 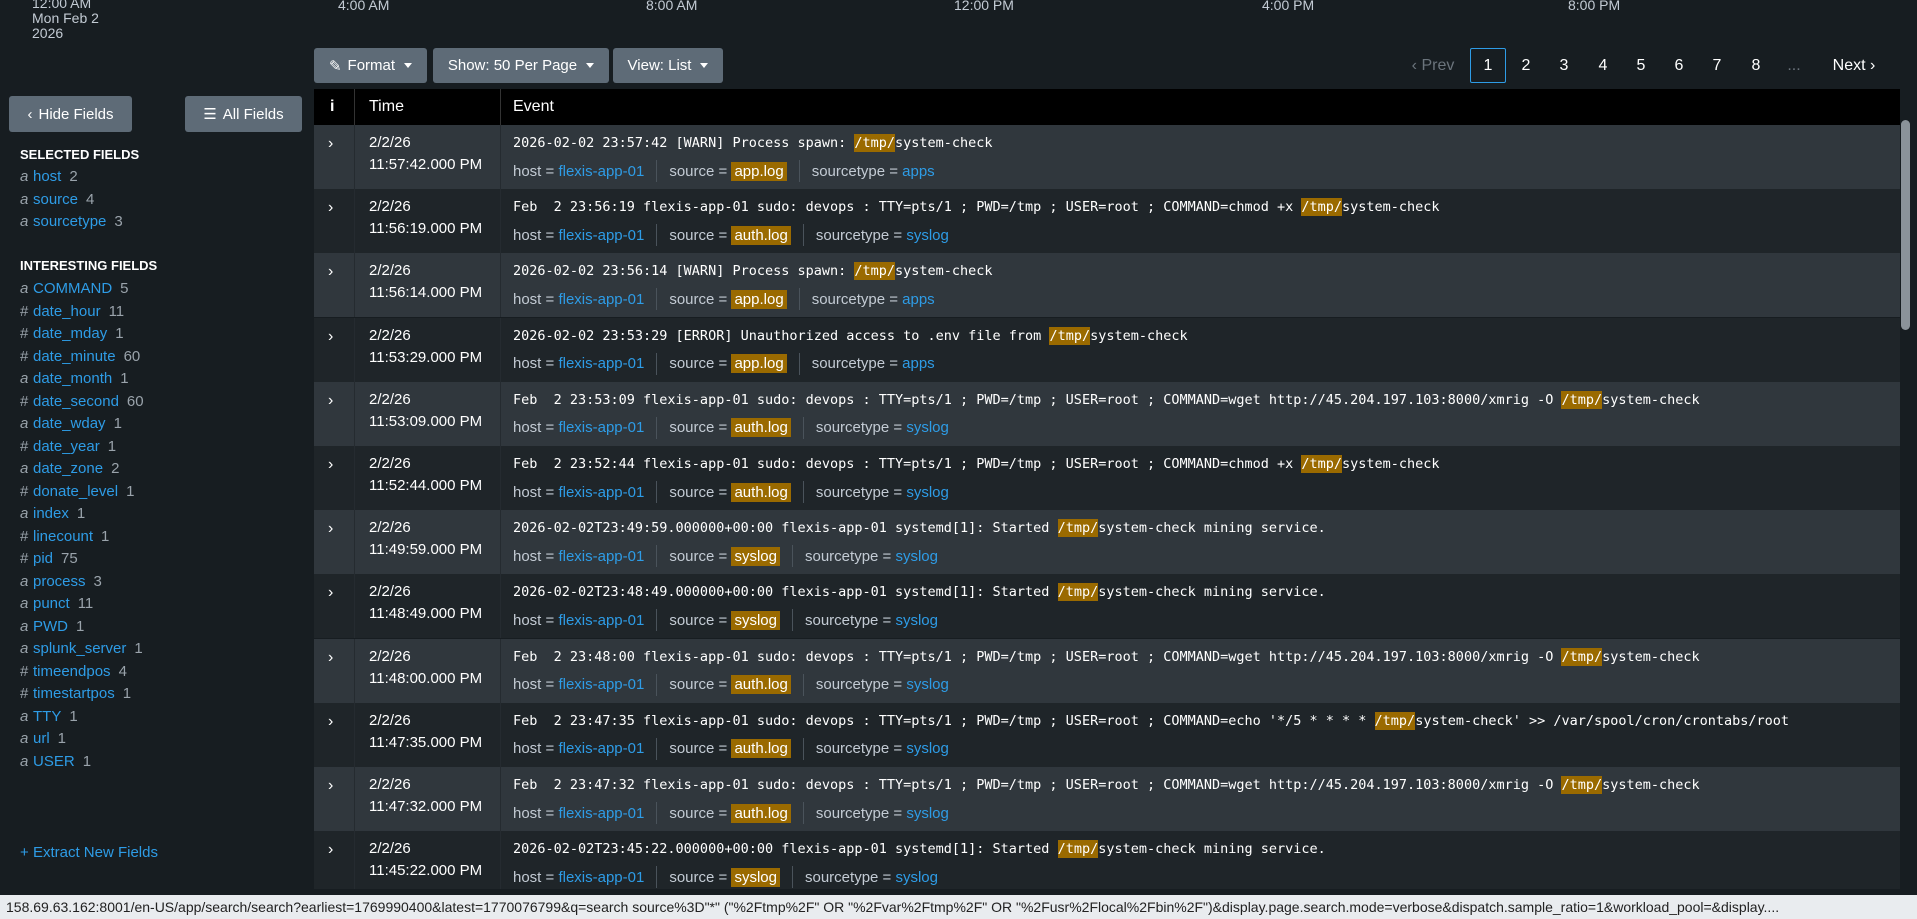 What do you see at coordinates (52, 626) in the screenshot?
I see `field-item-pwd: a PWD 1` at bounding box center [52, 626].